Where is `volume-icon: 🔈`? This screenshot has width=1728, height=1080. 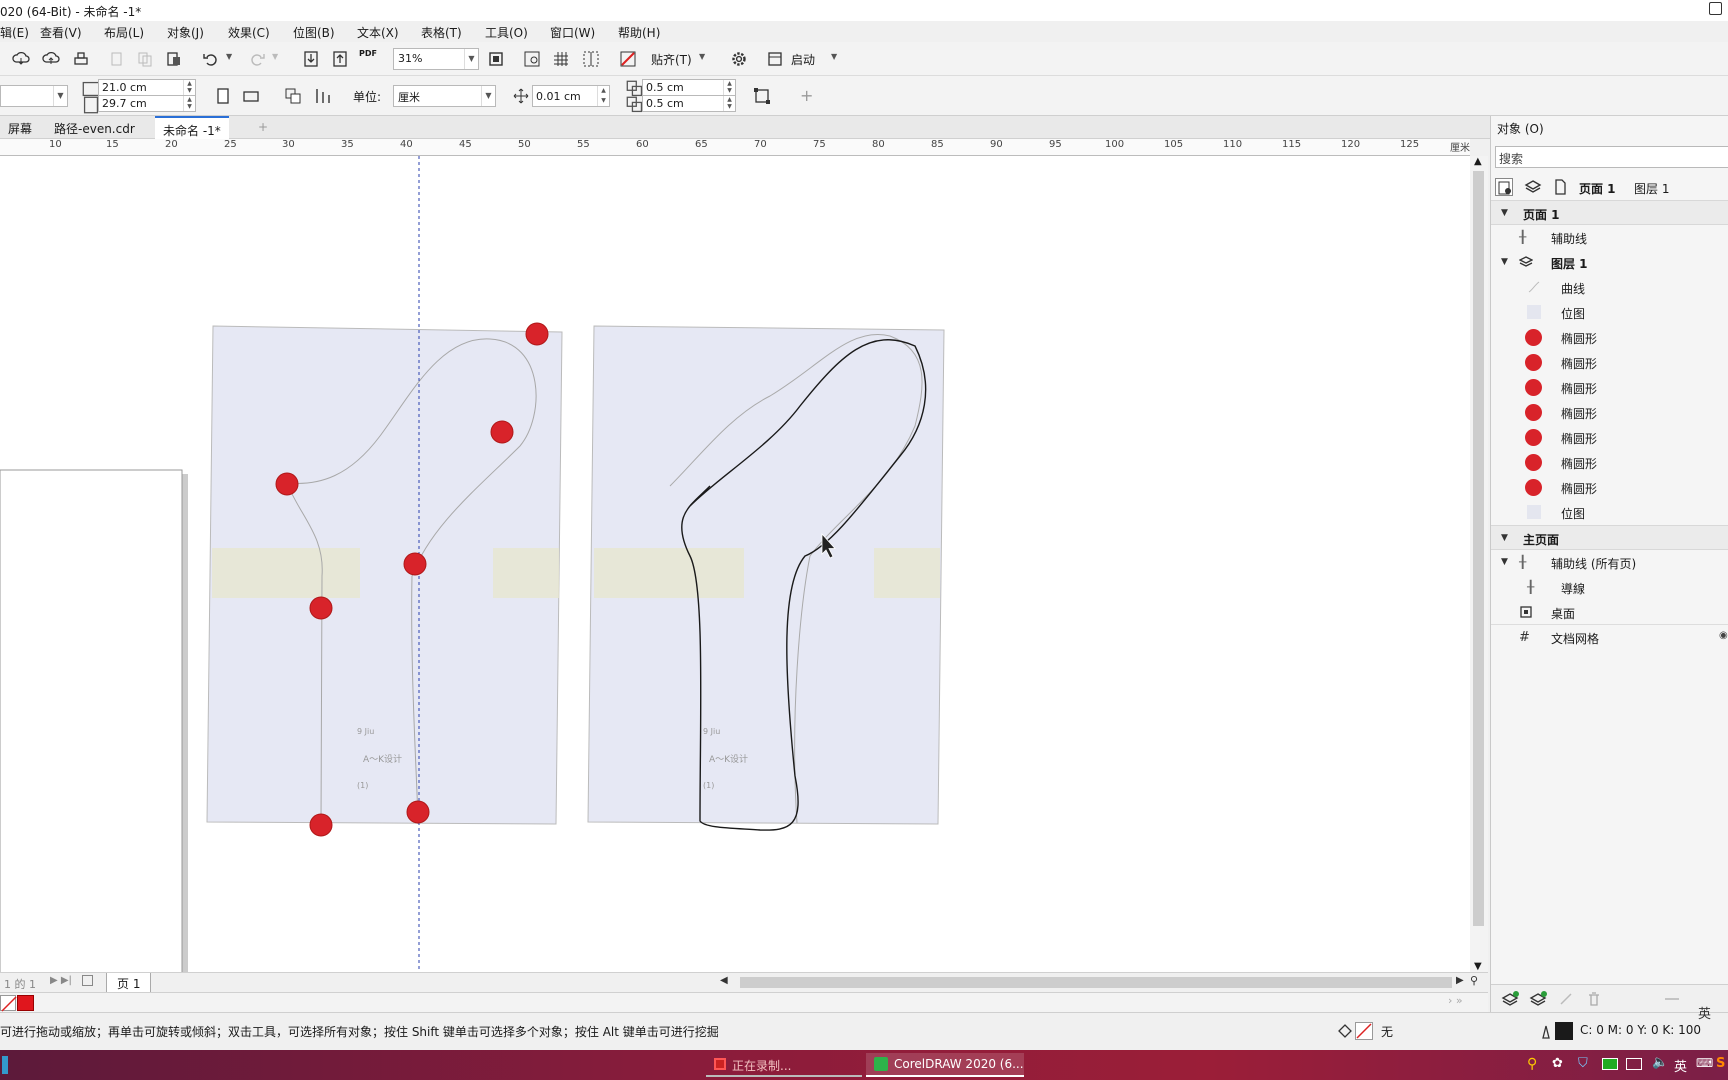 volume-icon: 🔈 is located at coordinates (1660, 1062).